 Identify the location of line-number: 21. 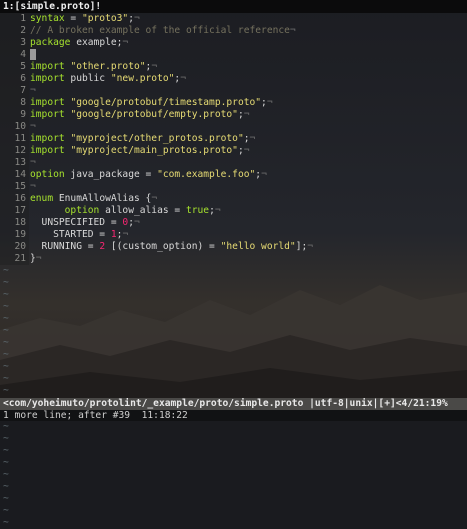
(14, 259).